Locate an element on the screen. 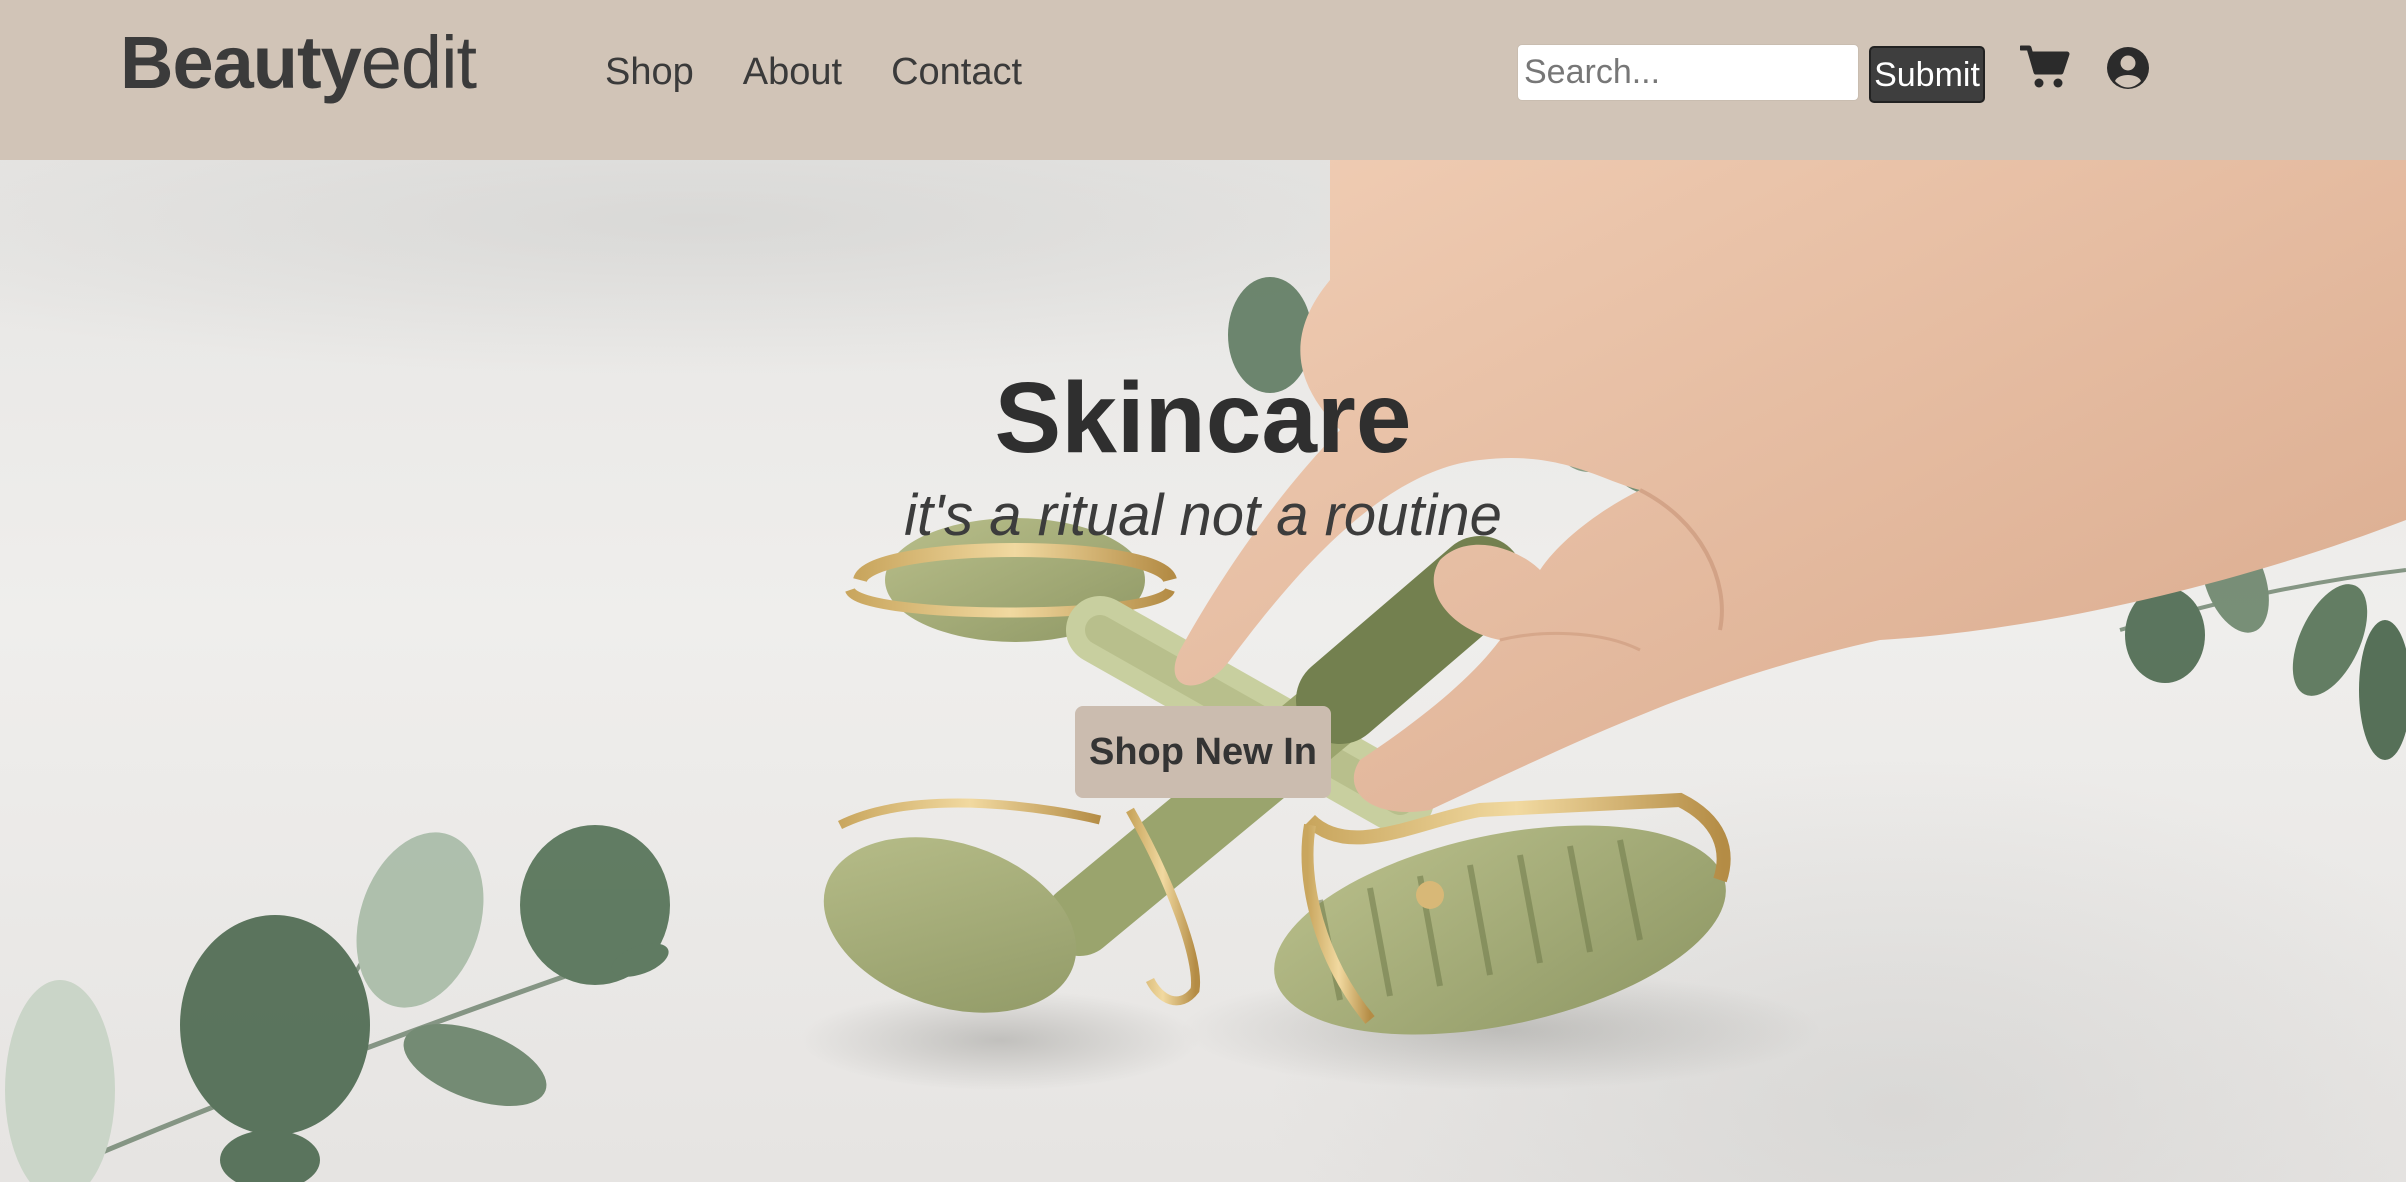 The image size is (2406, 1182). shop-new-in-button: Shop New In is located at coordinates (1203, 752).